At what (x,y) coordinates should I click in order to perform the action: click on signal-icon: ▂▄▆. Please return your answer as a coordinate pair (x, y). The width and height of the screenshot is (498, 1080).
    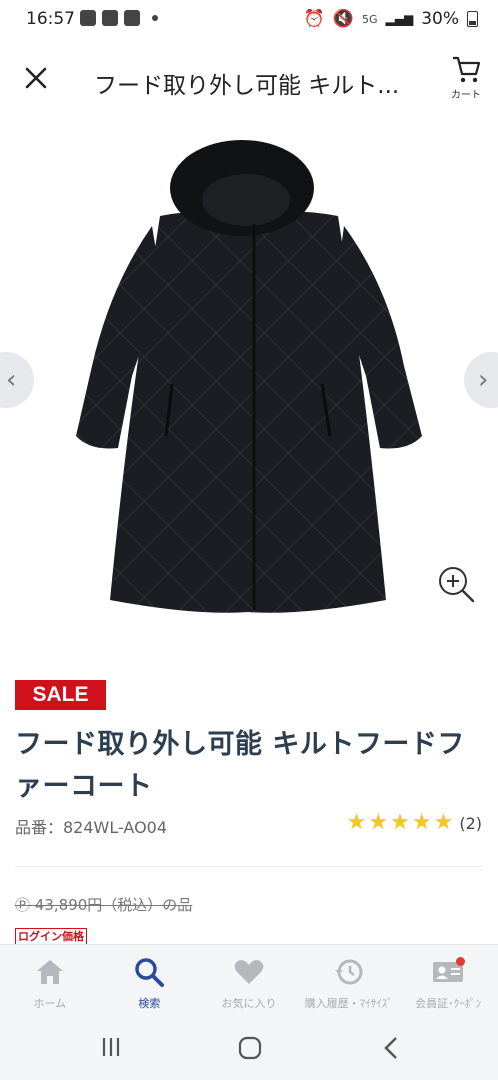
    Looking at the image, I should click on (399, 19).